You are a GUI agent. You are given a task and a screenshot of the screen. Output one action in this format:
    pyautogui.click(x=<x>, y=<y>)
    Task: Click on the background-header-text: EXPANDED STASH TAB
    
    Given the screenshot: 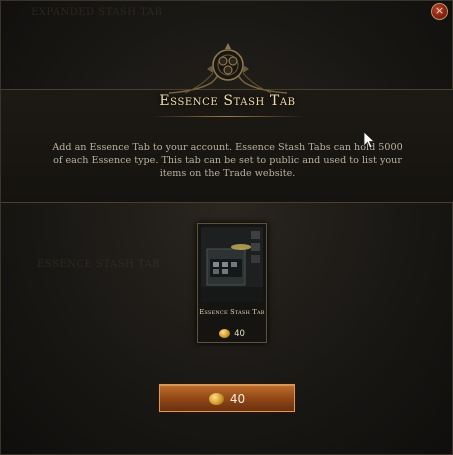 What is the action you would take?
    pyautogui.click(x=97, y=12)
    